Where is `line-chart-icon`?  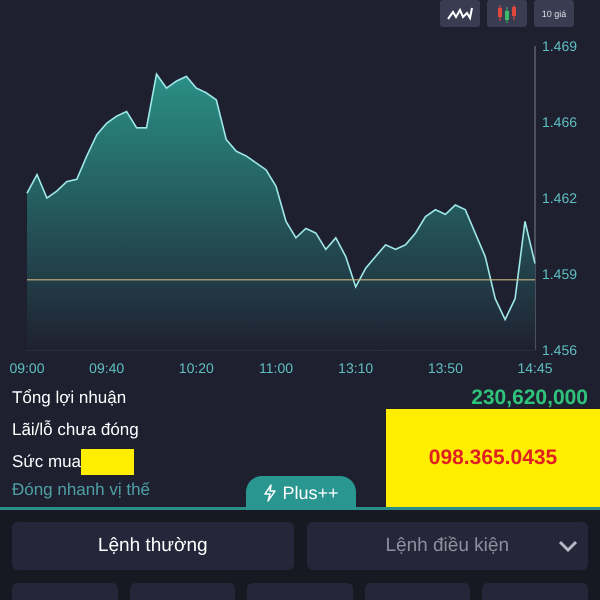 line-chart-icon is located at coordinates (460, 13).